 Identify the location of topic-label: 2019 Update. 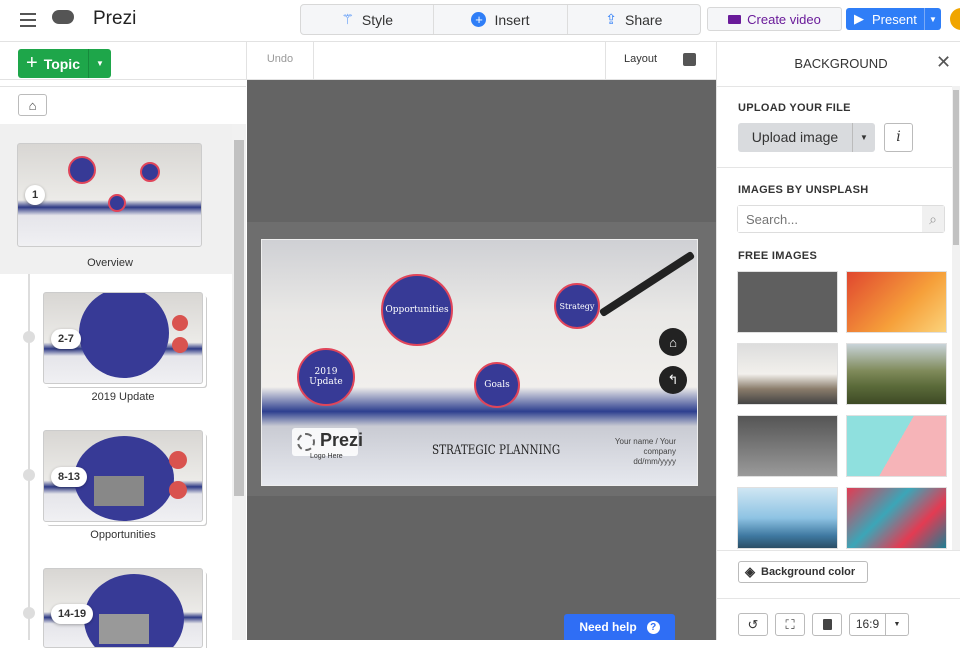
(123, 397).